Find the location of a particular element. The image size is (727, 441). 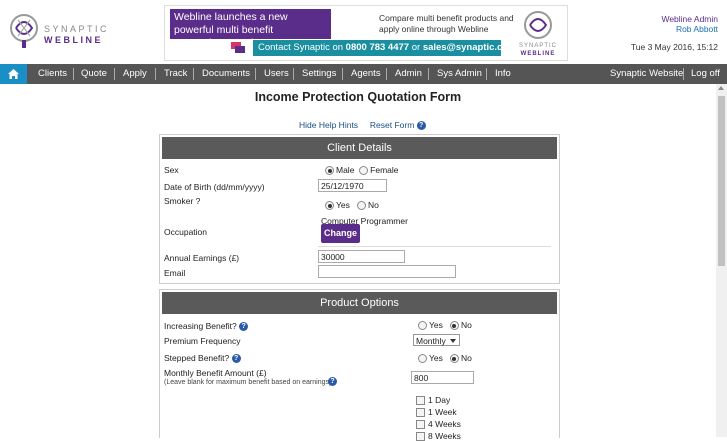

deferral-option-label: 1 Week is located at coordinates (442, 412).